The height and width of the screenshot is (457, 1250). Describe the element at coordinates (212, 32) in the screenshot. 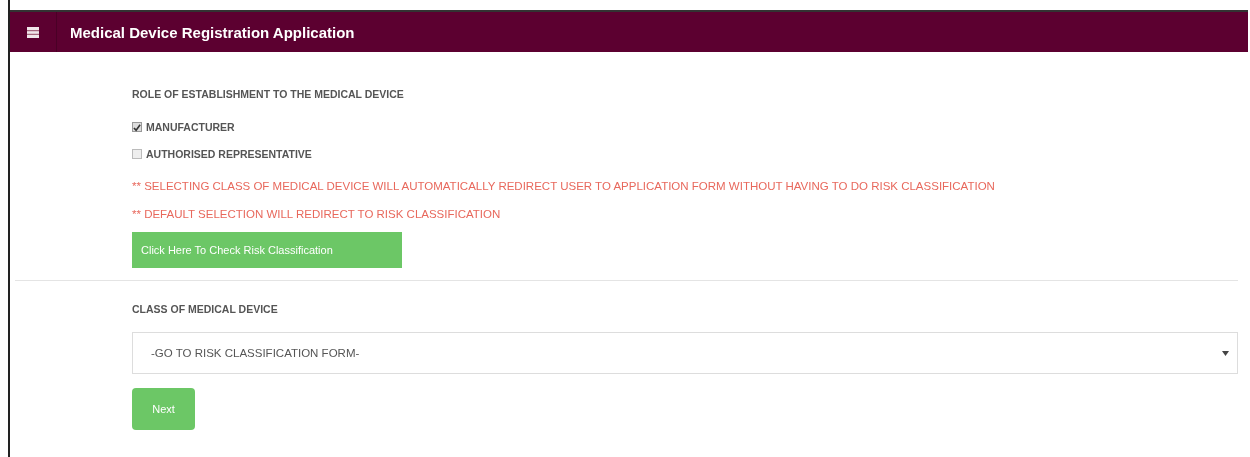

I see `header-title: Medical Device Registration Application` at that location.